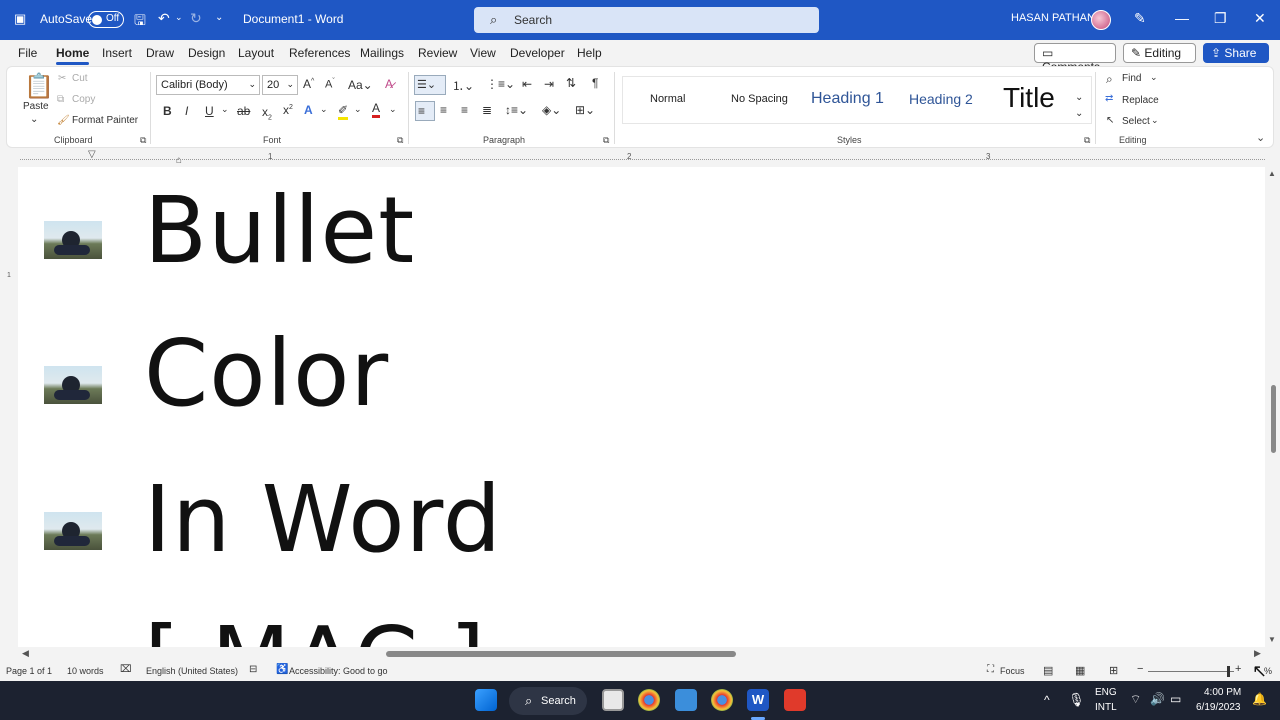 The image size is (1280, 720). What do you see at coordinates (430, 85) in the screenshot?
I see `bullets-icon: ☰⌄` at bounding box center [430, 85].